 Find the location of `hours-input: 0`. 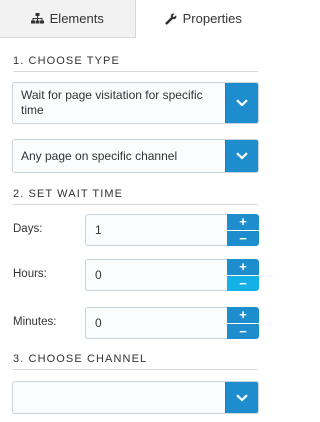

hours-input: 0 is located at coordinates (156, 275).